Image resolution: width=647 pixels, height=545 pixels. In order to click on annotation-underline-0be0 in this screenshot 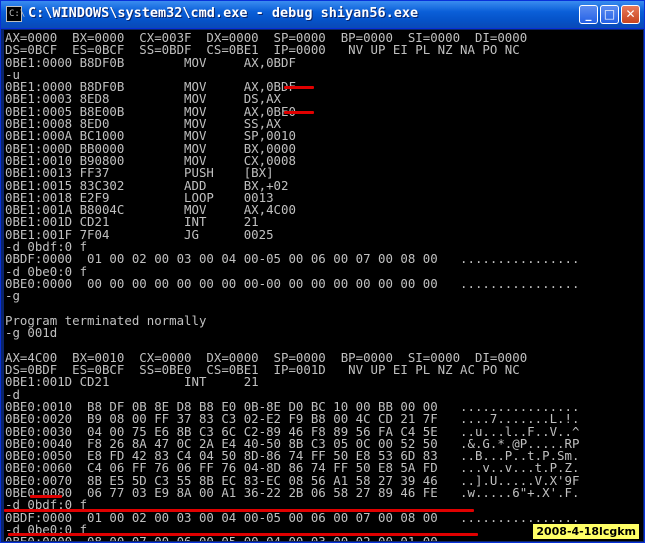, I will do `click(299, 112)`.